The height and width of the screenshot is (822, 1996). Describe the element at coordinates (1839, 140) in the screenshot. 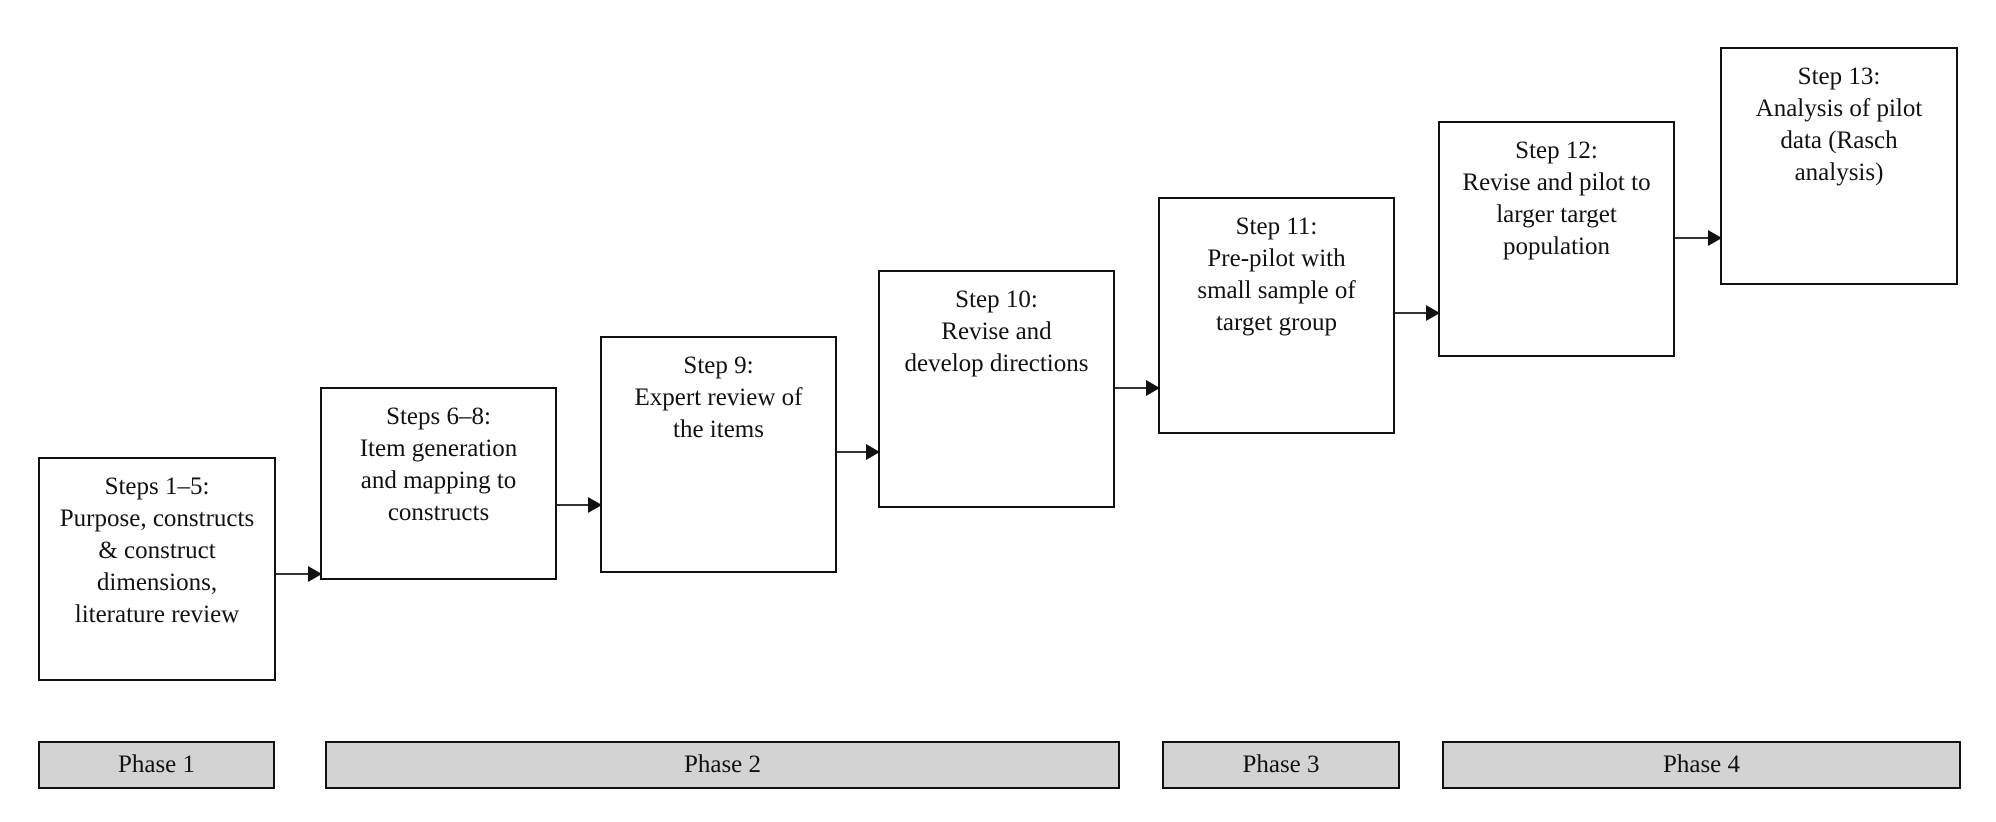

I see `step-text: data (Rasch` at that location.